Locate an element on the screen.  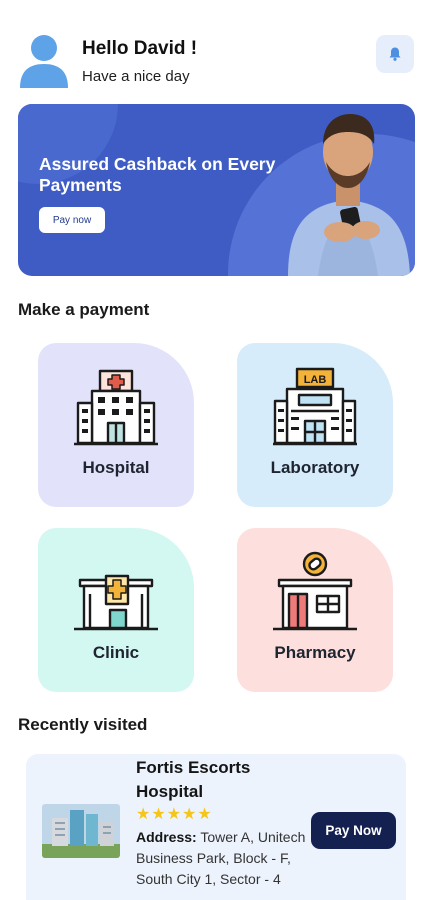
hospital-name: Fortis Escorts Hospital is located at coordinates (216, 780).